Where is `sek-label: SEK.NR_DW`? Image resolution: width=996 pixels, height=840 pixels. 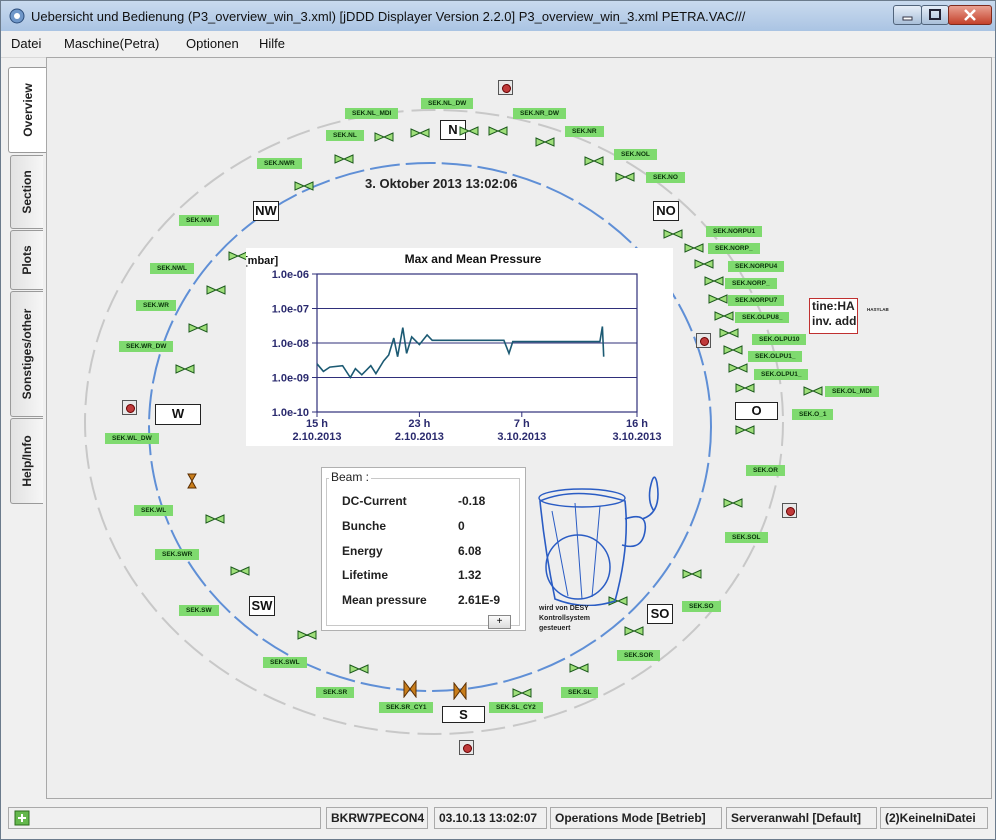 sek-label: SEK.NR_DW is located at coordinates (540, 113).